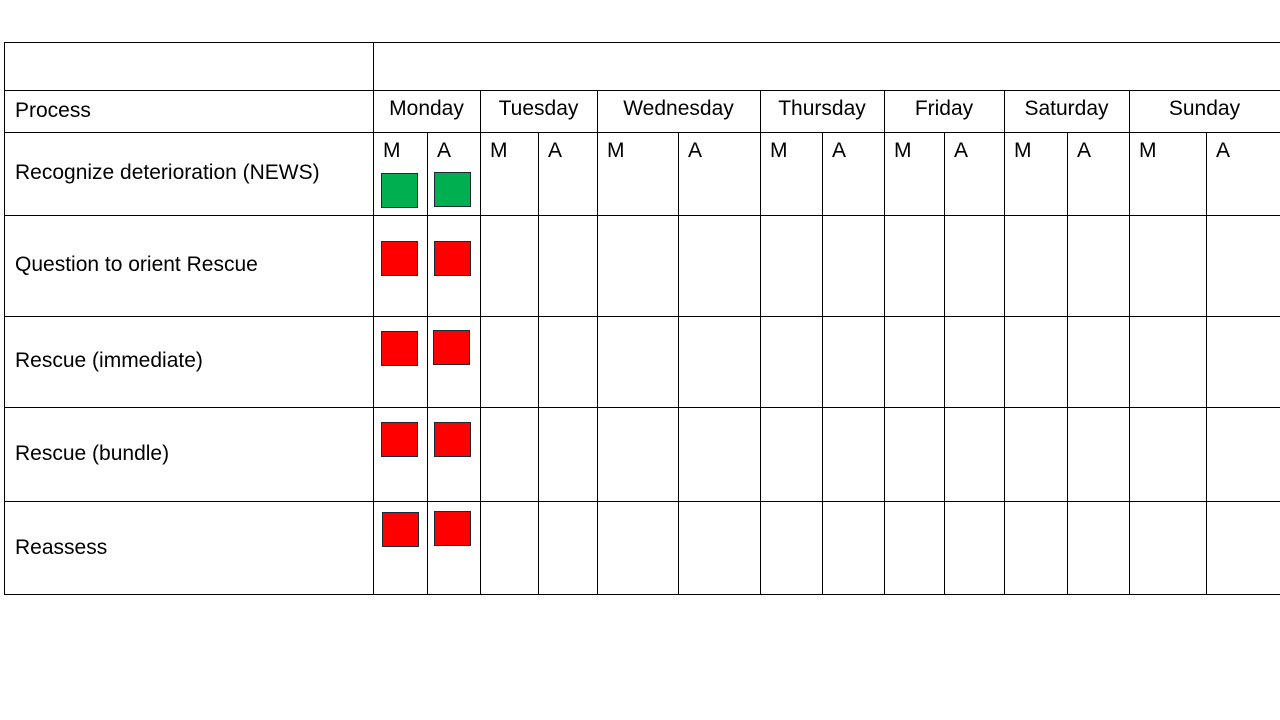 This screenshot has width=1280, height=720. Describe the element at coordinates (839, 150) in the screenshot. I see `slot-label-thursday-a: A` at that location.